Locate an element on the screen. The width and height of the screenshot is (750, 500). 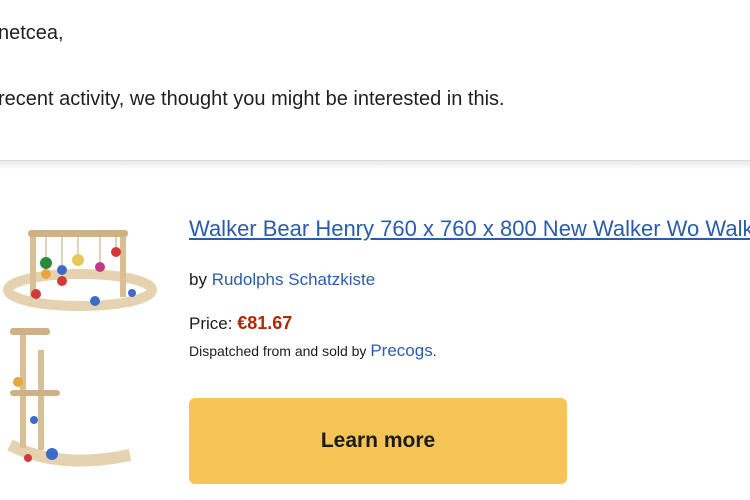
greeting-text: netcea, is located at coordinates (32, 33).